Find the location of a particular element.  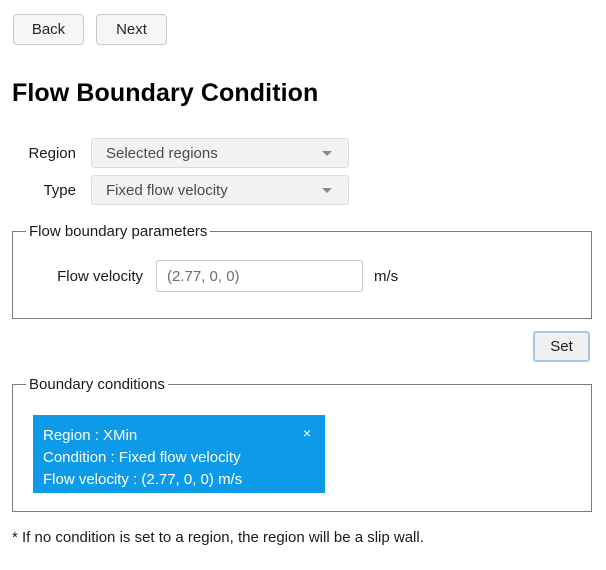

navigation-bar: Back Next is located at coordinates (90, 29).